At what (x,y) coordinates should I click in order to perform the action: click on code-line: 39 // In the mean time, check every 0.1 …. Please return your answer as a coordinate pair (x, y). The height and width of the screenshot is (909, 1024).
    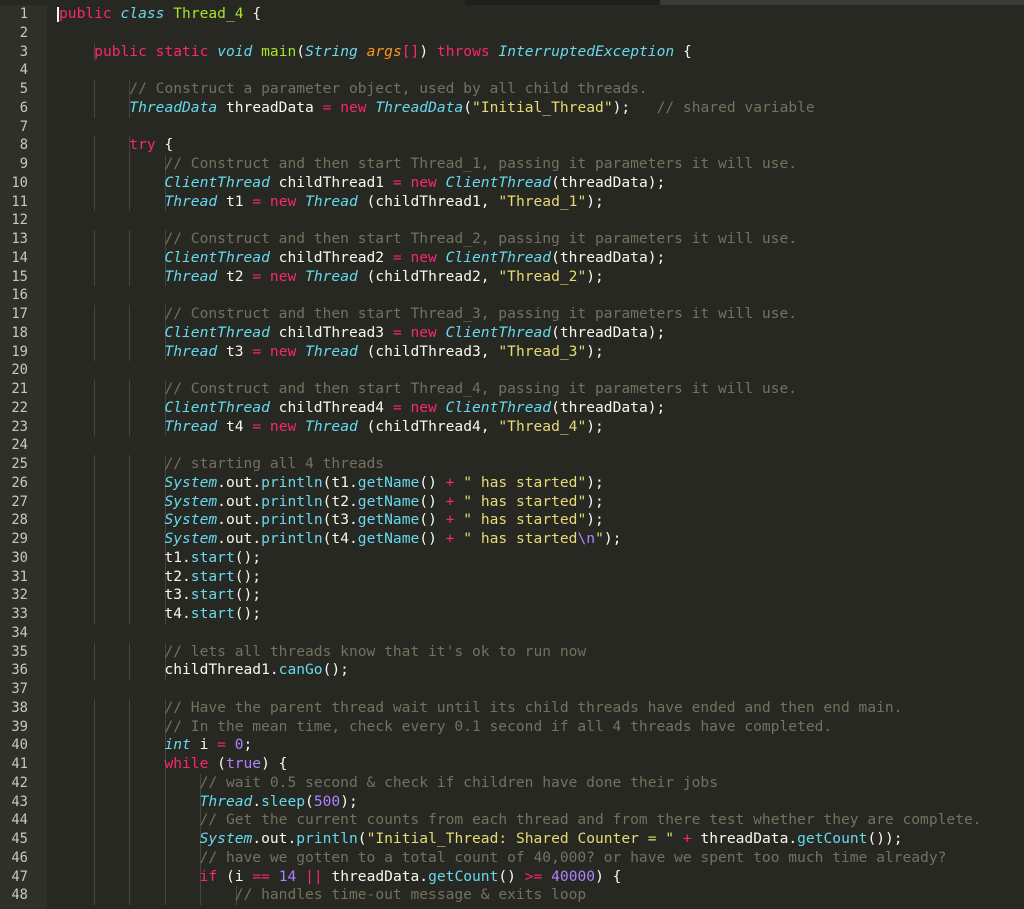
    Looking at the image, I should click on (512, 727).